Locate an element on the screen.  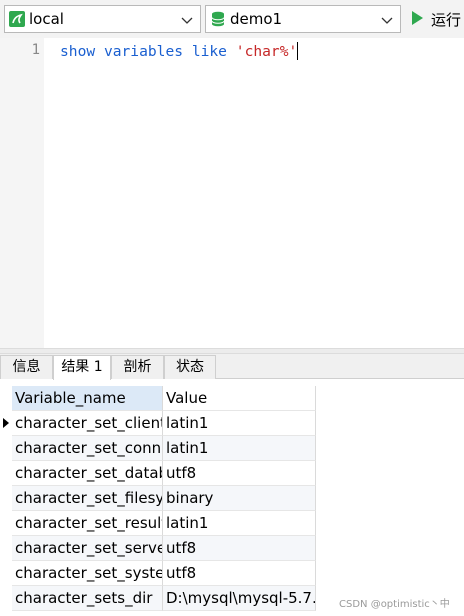
mysql-connection-icon is located at coordinates (17, 19).